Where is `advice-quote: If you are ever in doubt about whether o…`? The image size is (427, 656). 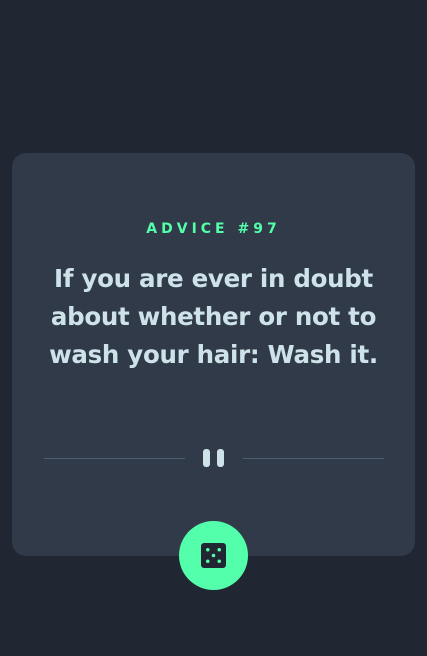 advice-quote: If you are ever in doubt about whether o… is located at coordinates (213, 316).